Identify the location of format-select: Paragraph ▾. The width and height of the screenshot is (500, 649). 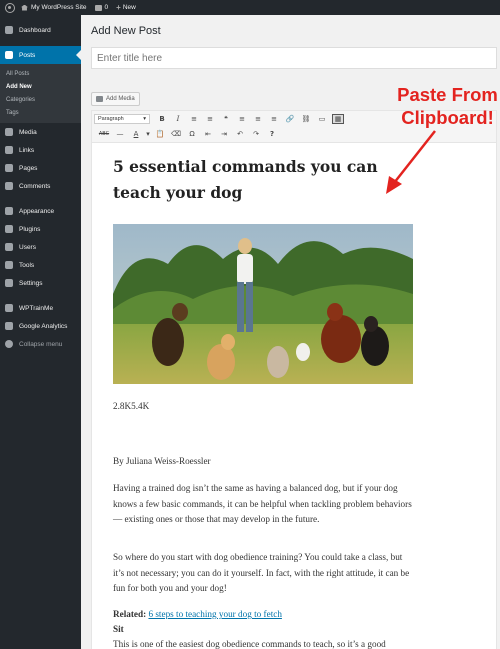
(122, 118).